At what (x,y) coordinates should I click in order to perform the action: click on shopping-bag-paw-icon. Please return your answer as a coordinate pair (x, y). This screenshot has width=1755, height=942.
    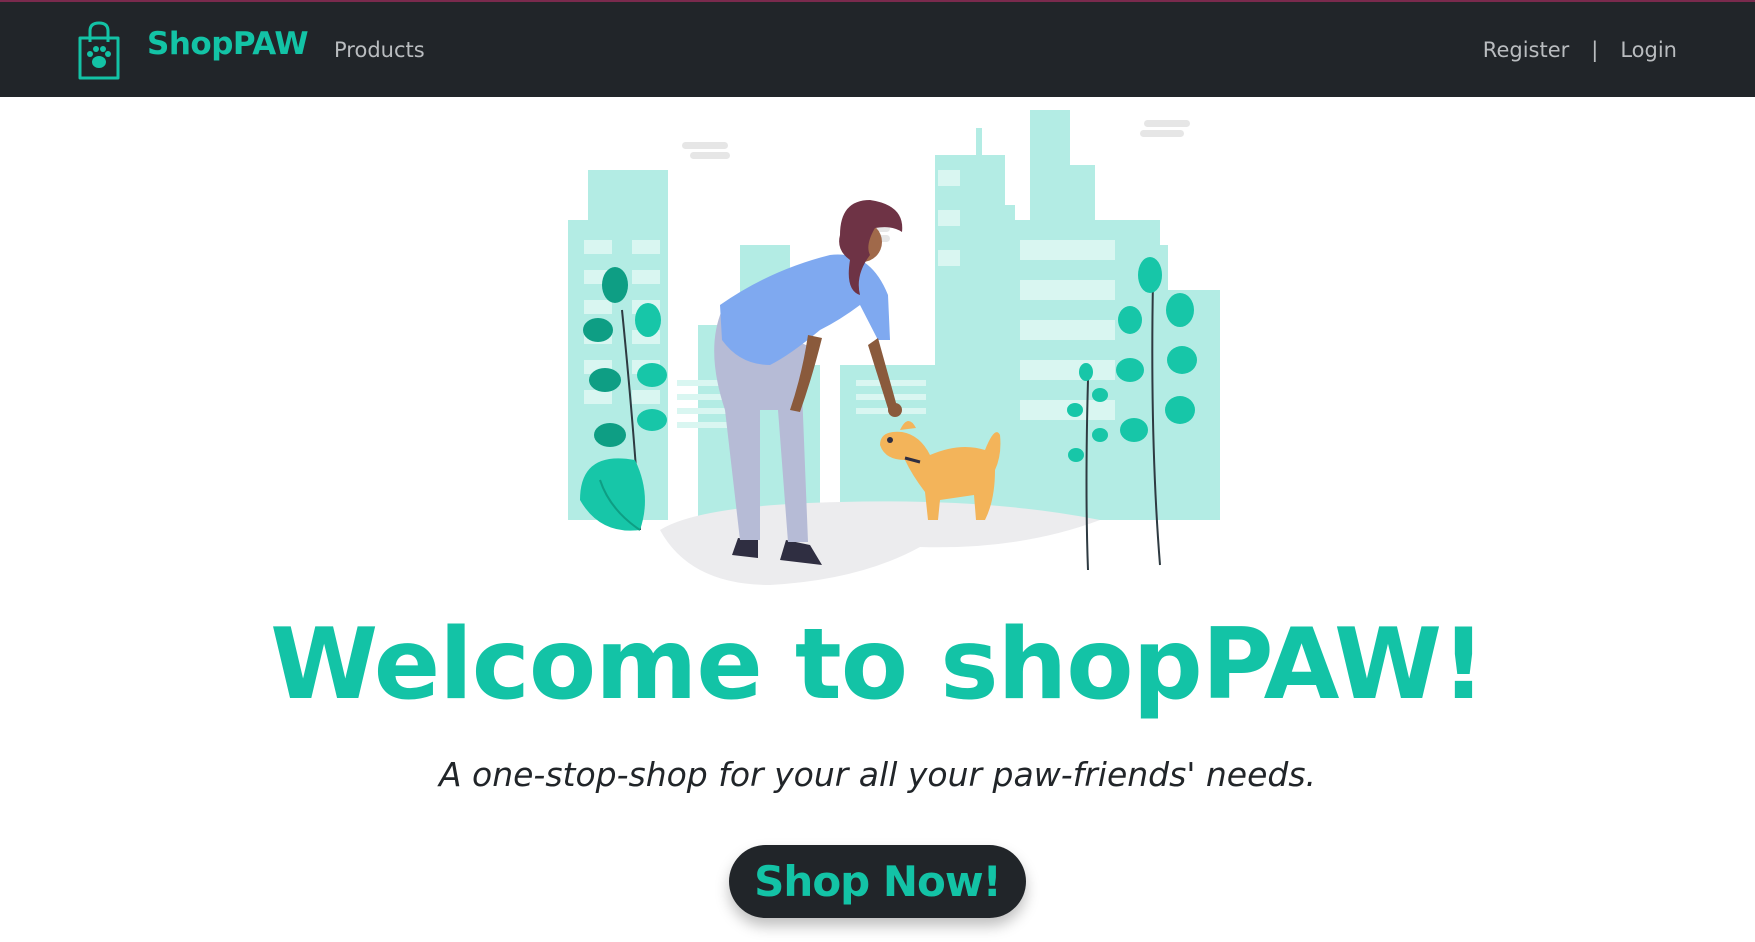
    Looking at the image, I should click on (99, 51).